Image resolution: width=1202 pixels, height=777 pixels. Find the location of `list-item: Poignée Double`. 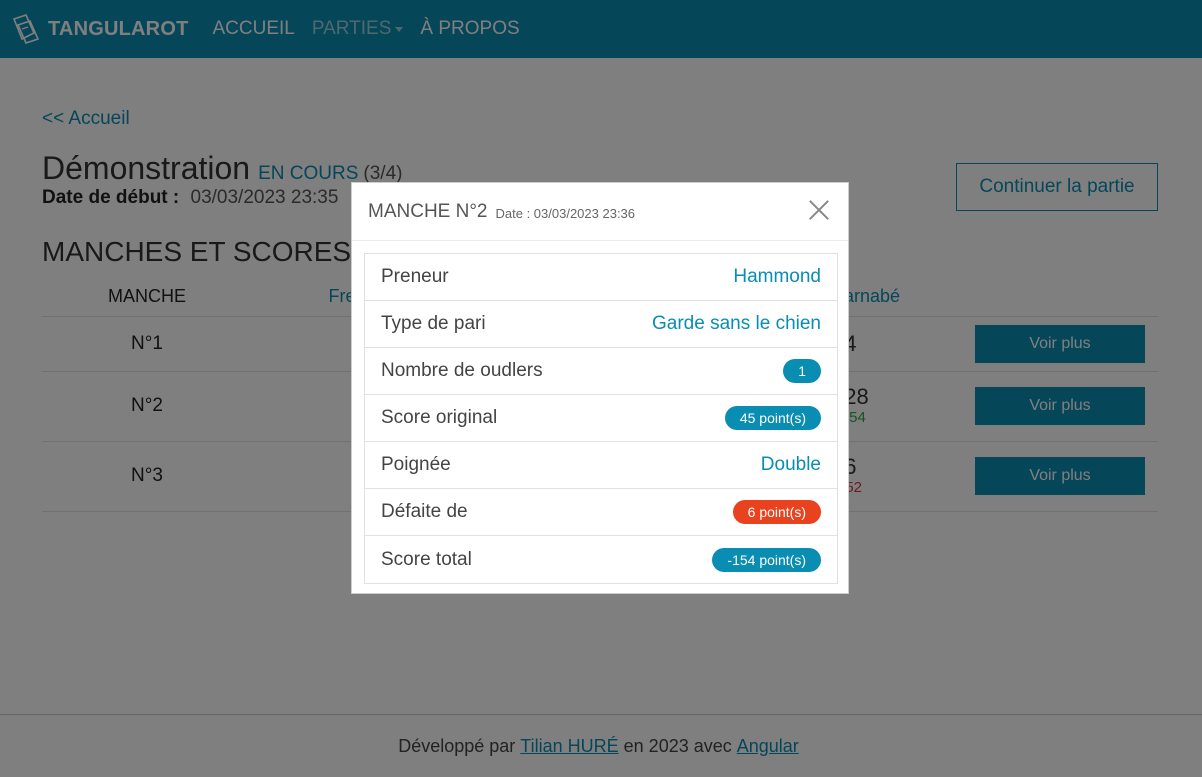

list-item: Poignée Double is located at coordinates (601, 465).